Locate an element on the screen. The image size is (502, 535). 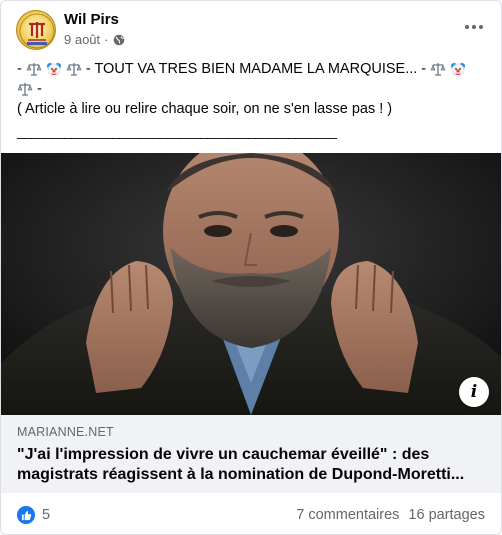
post-date: 9 août is located at coordinates (82, 39).